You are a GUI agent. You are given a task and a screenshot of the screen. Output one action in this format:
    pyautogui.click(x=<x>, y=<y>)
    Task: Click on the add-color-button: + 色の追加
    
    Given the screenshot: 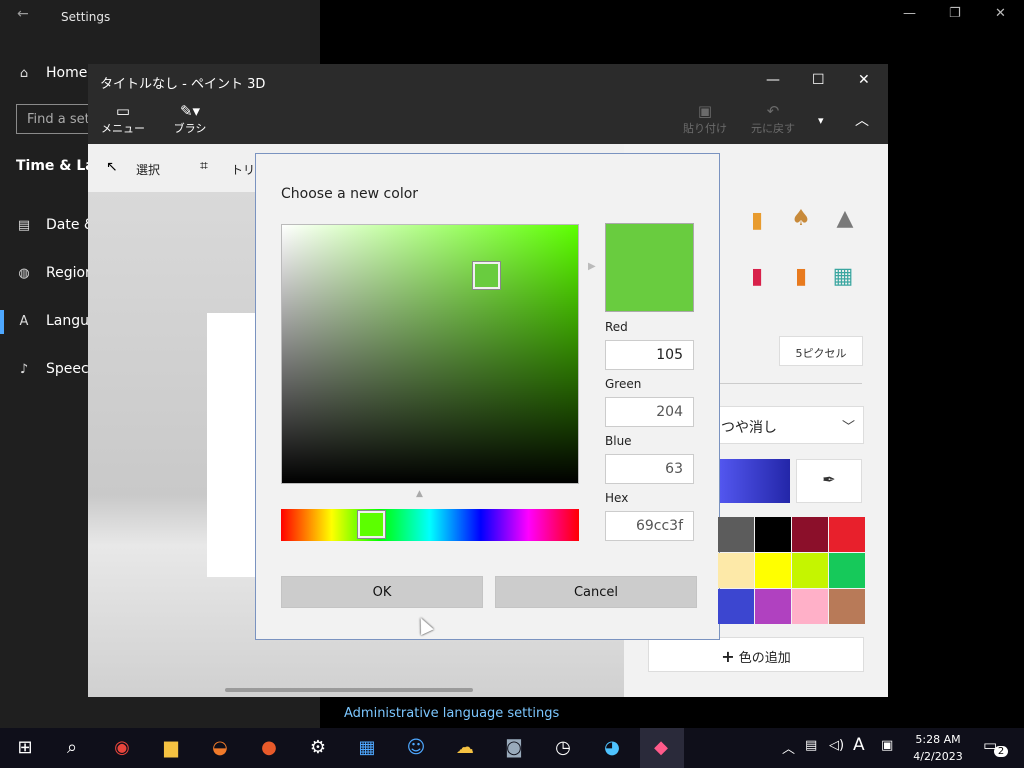 What is the action you would take?
    pyautogui.click(x=756, y=654)
    